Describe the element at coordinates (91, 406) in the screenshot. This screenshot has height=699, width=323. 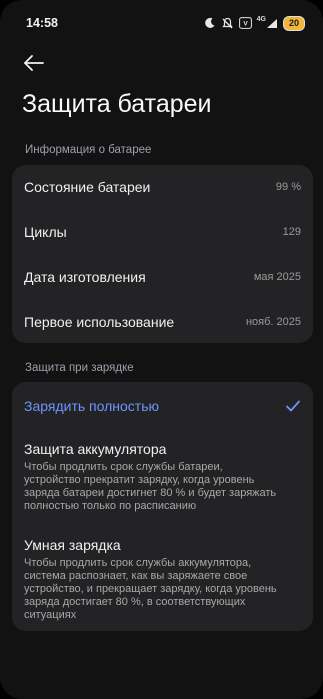
I see `option-title: Зарядить полностью` at that location.